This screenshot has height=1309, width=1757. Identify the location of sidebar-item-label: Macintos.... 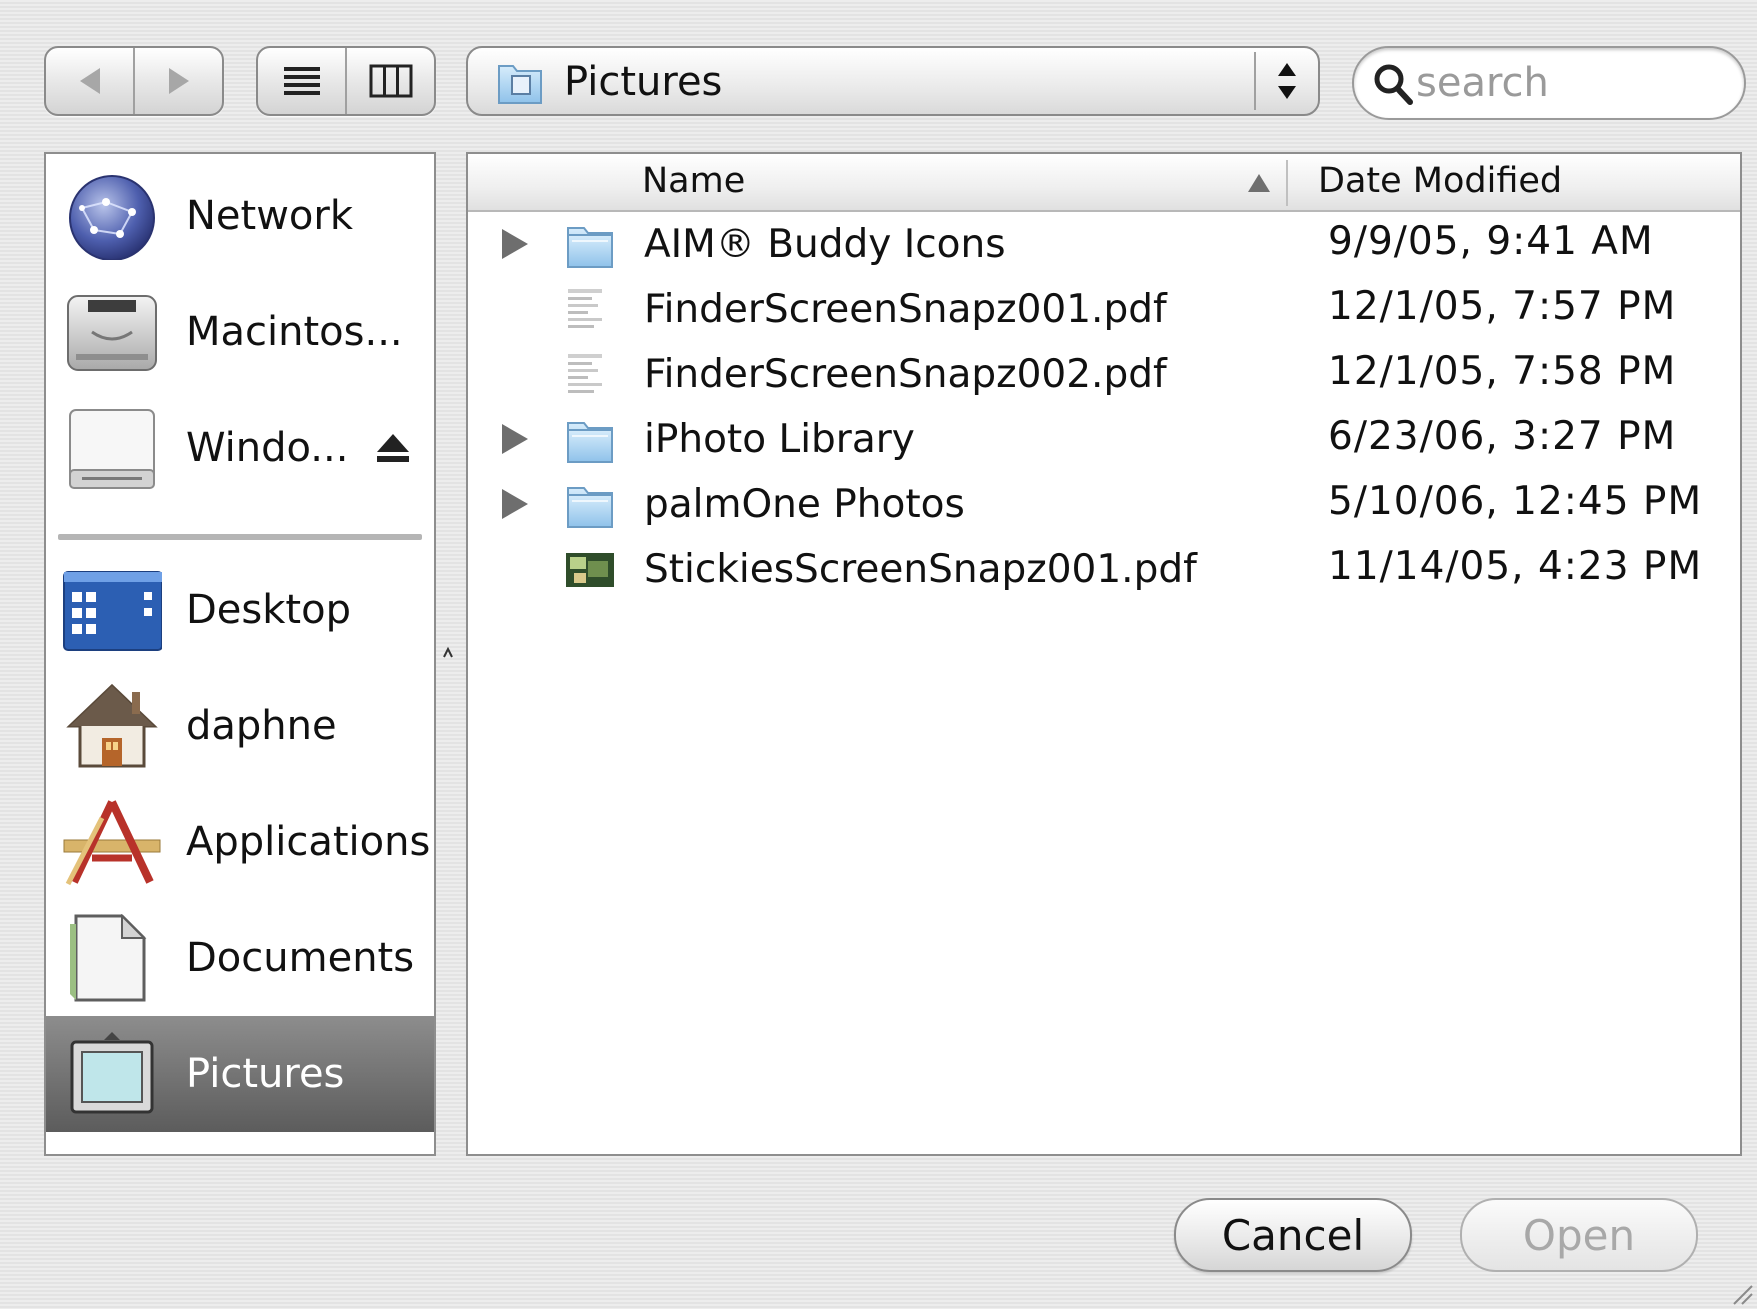
(294, 332).